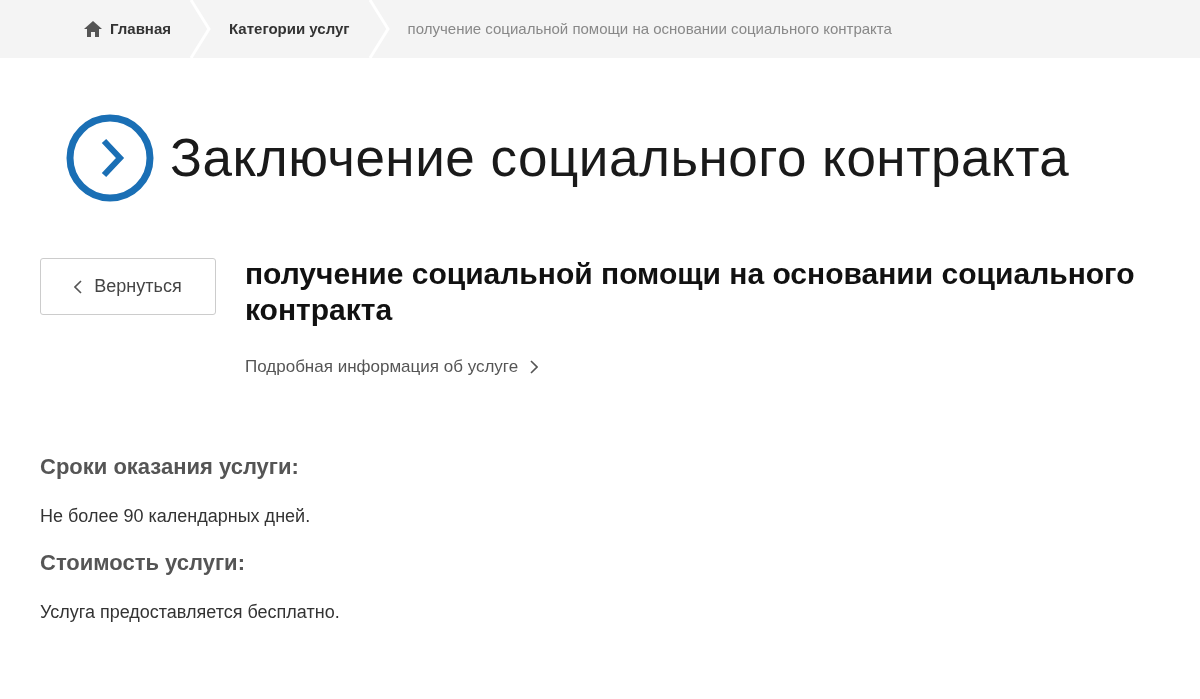  What do you see at coordinates (649, 28) in the screenshot?
I see `breadcrumb-current: получение социальной помощи на основании социального контракта` at bounding box center [649, 28].